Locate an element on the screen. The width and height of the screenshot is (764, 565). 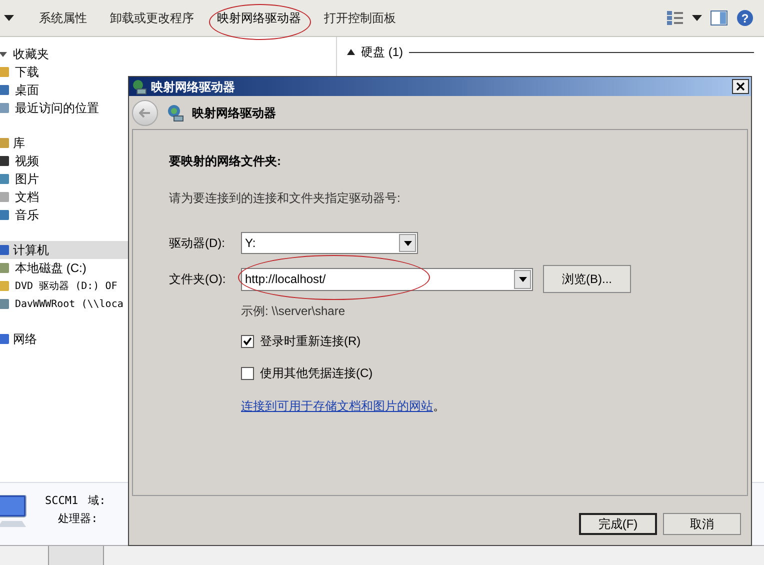
link-punctuation: 。 is located at coordinates (439, 406).